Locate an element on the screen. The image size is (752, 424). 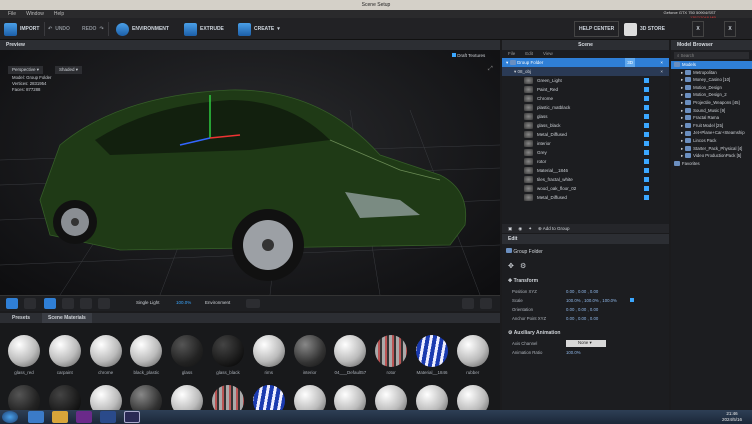
transform-section: ✥ Transform is located at coordinates (523, 281).